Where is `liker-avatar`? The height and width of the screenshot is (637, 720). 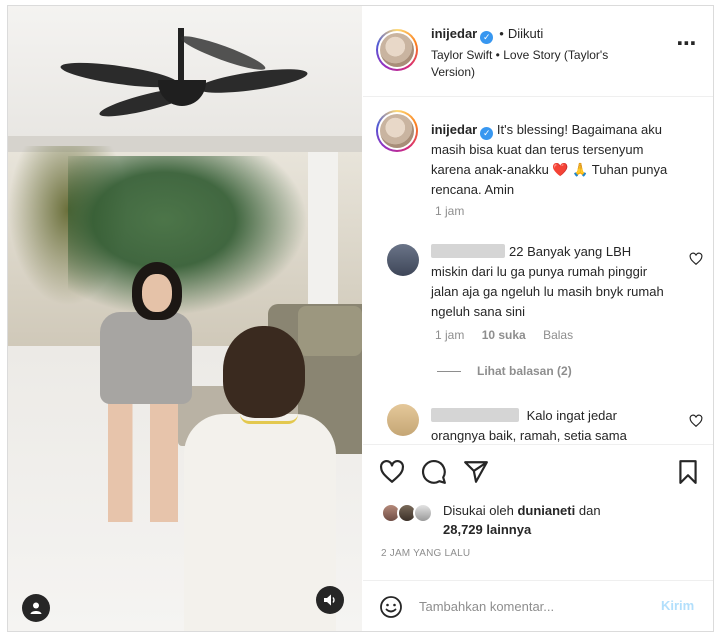 liker-avatar is located at coordinates (423, 513).